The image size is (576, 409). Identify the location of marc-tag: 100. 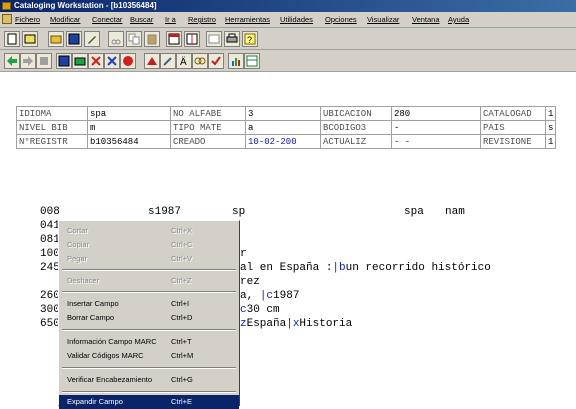
(50, 254).